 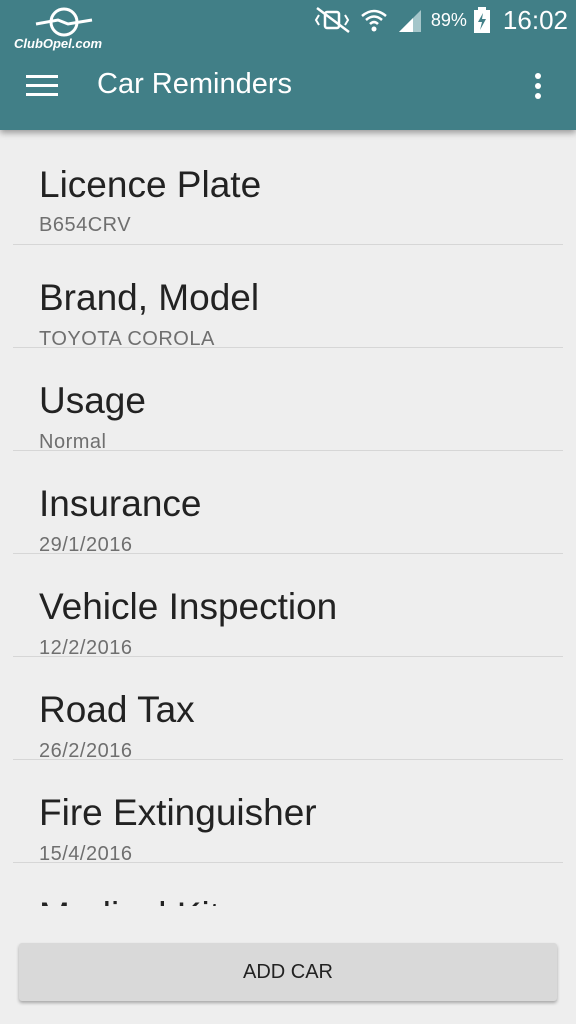 I want to click on list-item-licence-plate: Licence Plate B654CRV, so click(x=288, y=187).